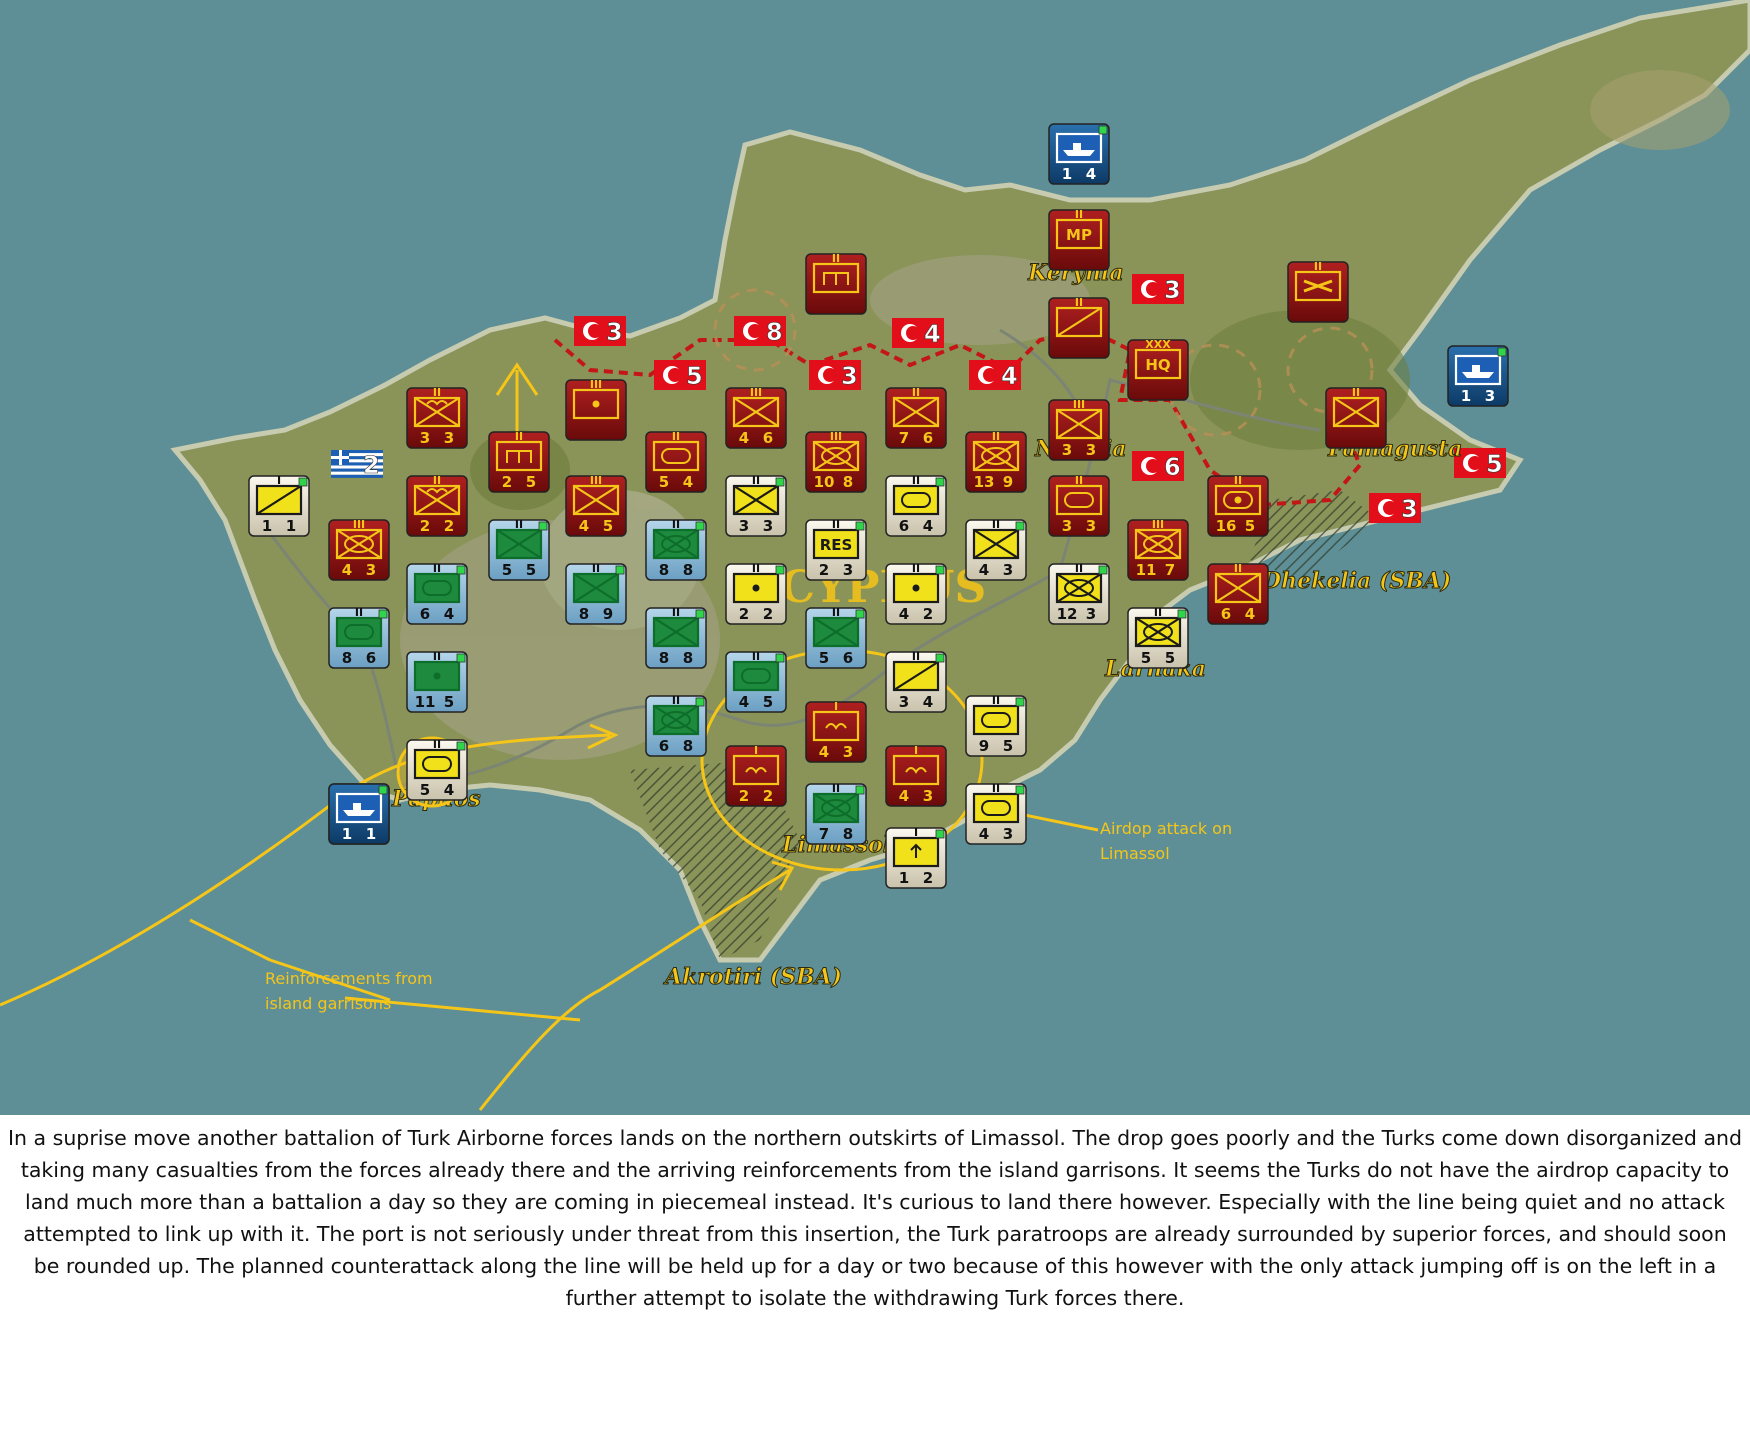  Describe the element at coordinates (437, 681) in the screenshot. I see `unit-counter-greek: II11 5` at that location.